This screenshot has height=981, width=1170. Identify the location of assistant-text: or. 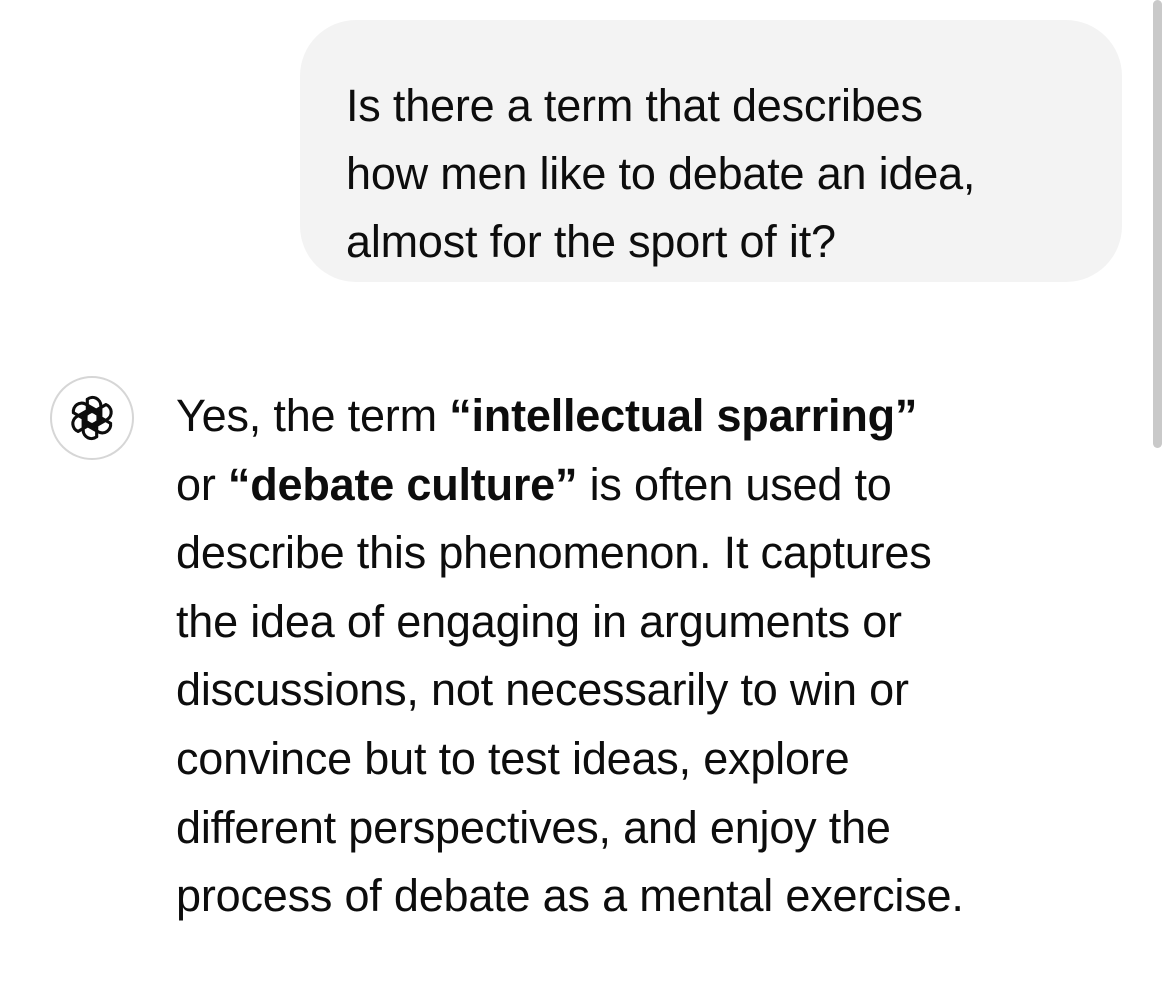
(202, 484).